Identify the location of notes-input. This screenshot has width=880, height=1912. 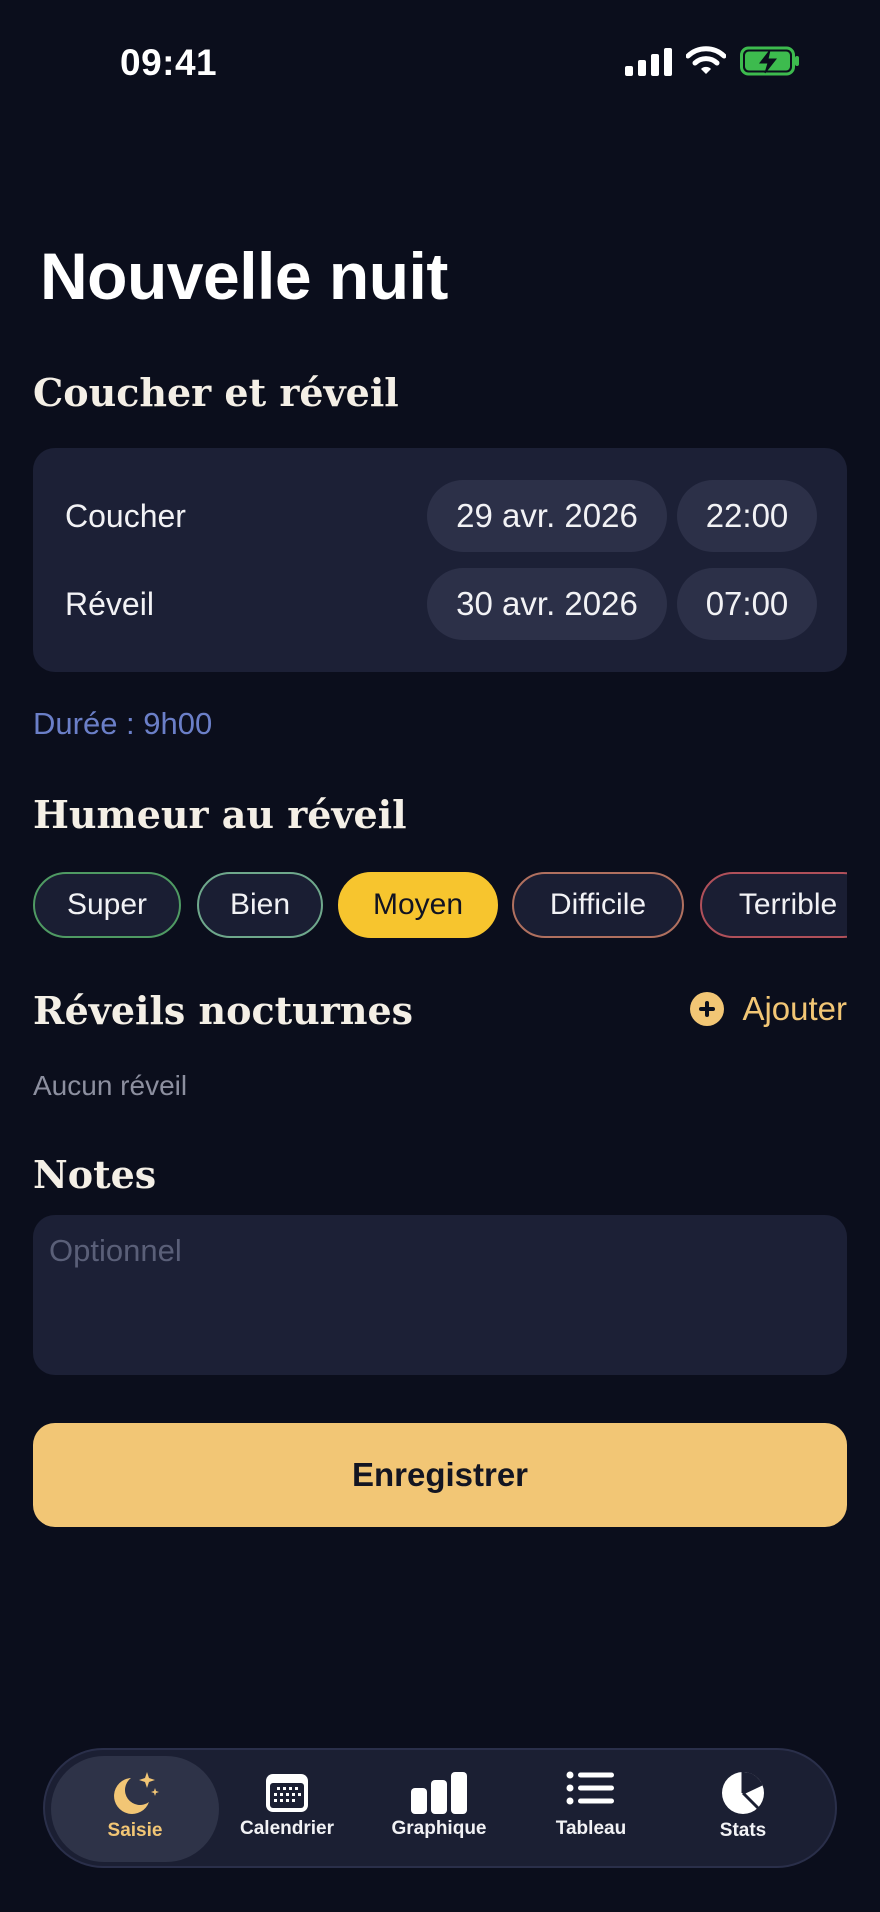
(440, 1295).